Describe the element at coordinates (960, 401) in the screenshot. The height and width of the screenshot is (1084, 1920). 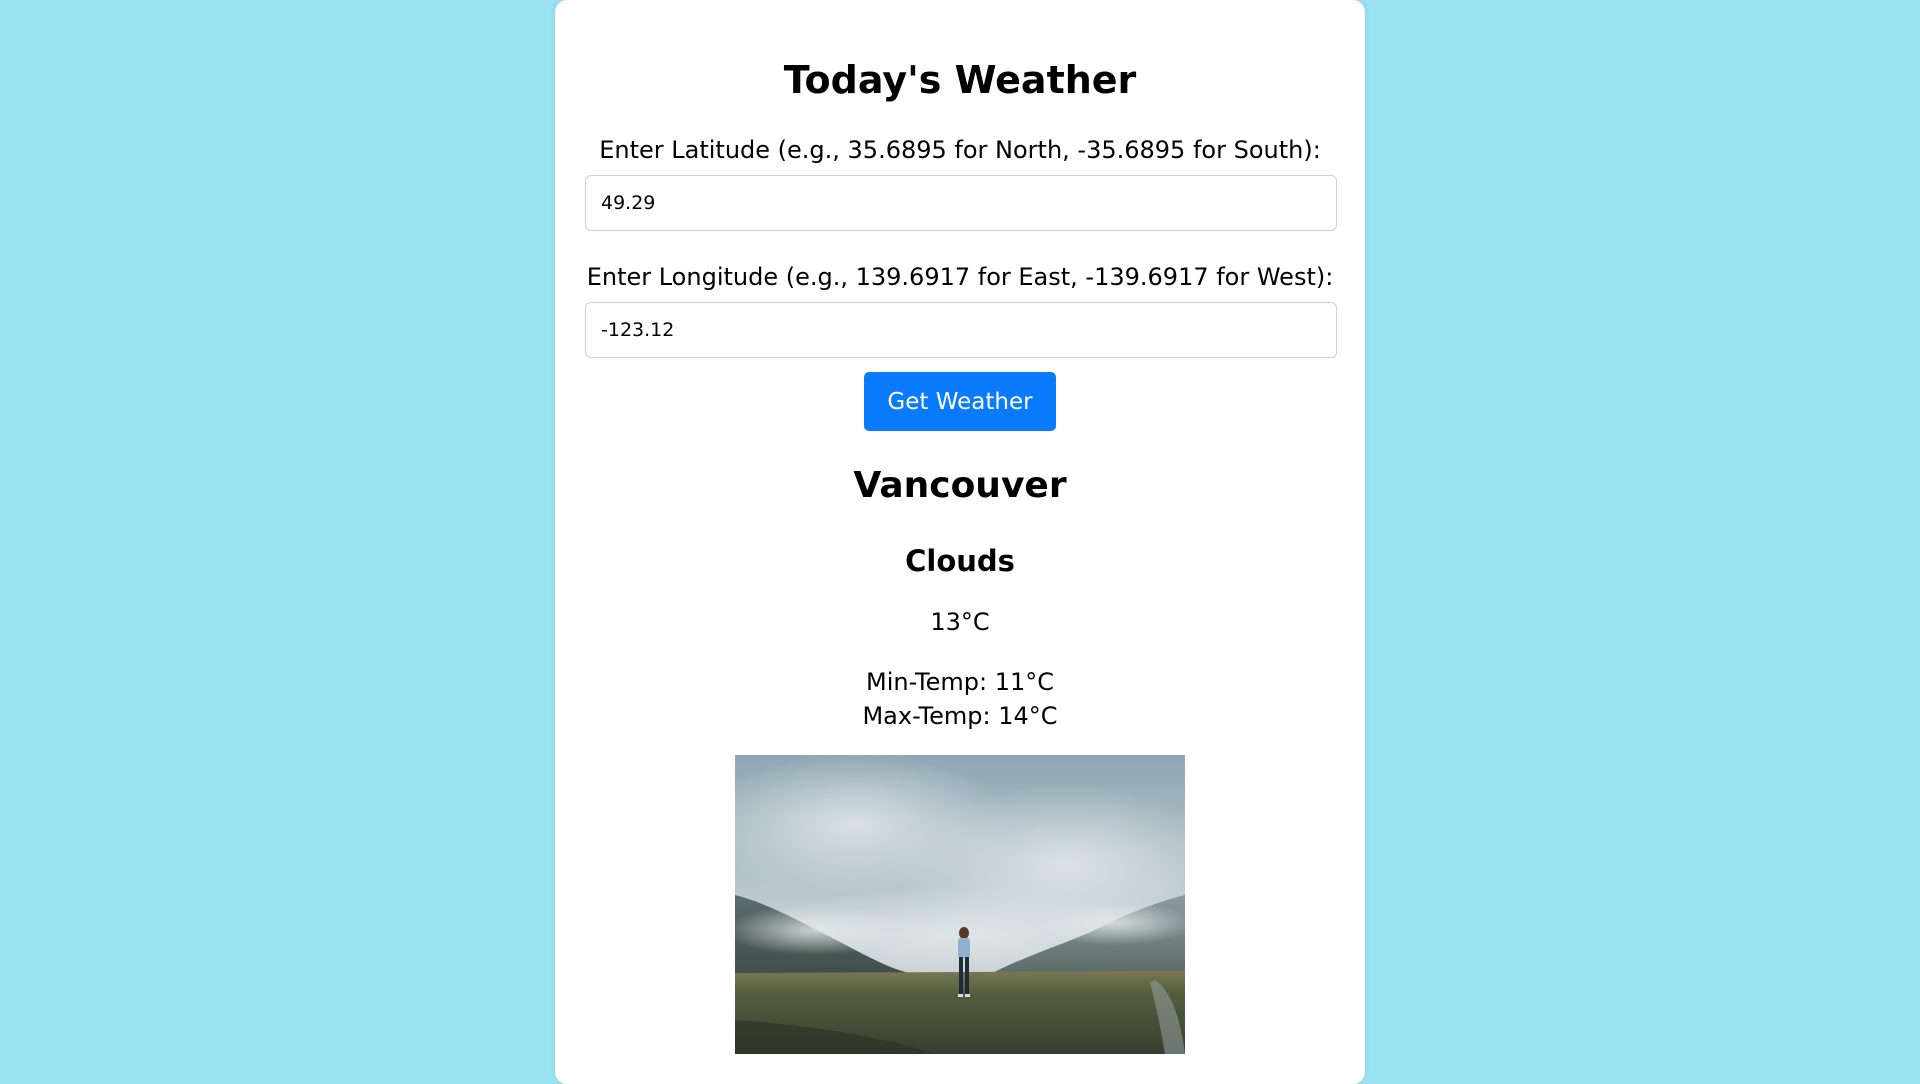
I see `get-weather-button: Get Weather` at that location.